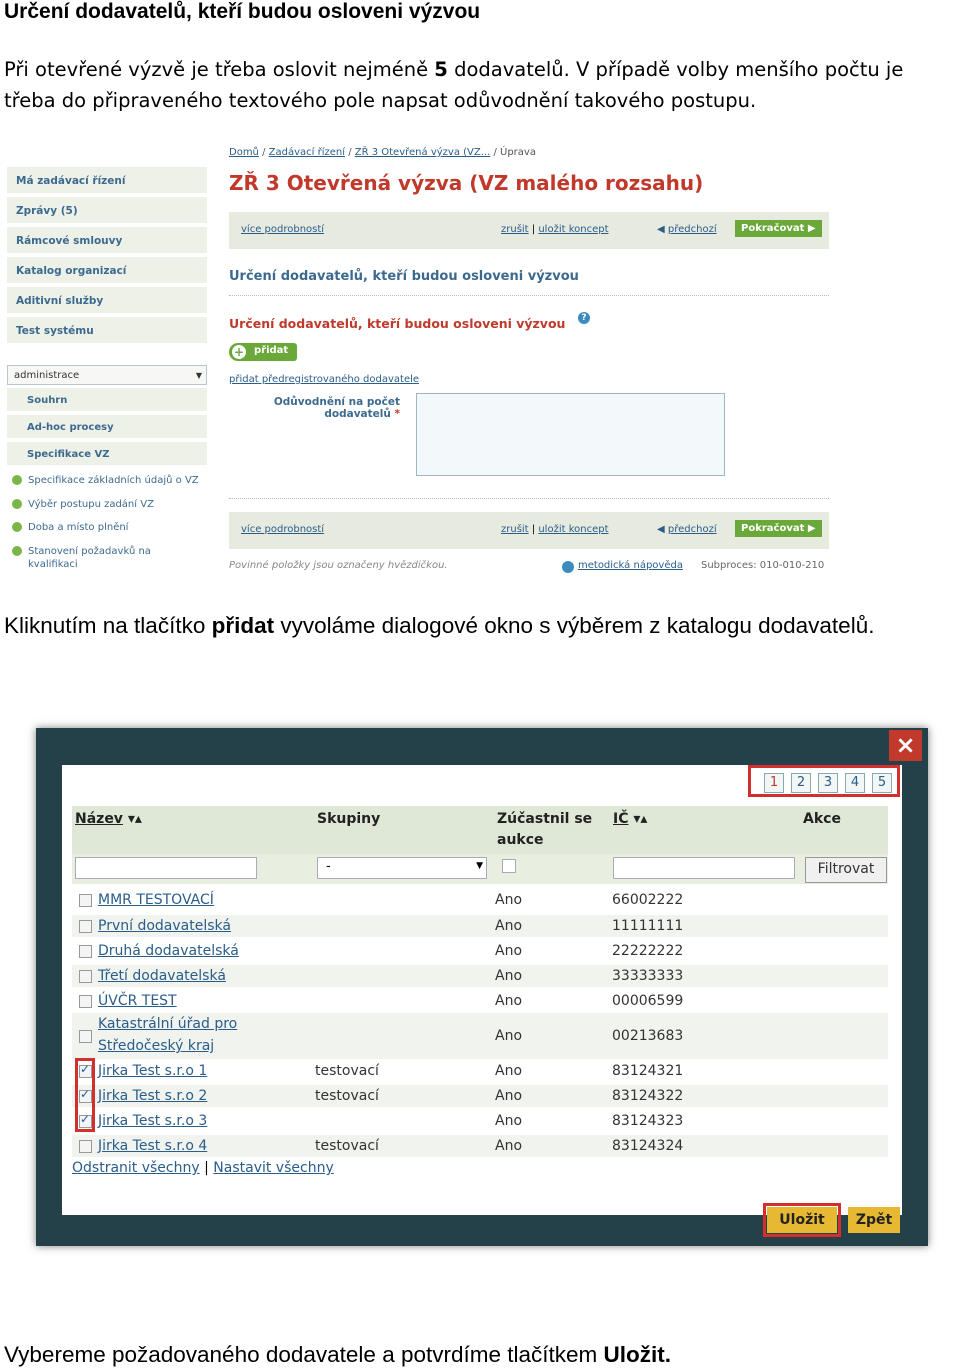  I want to click on admin-select: administrace ▼, so click(107, 375).